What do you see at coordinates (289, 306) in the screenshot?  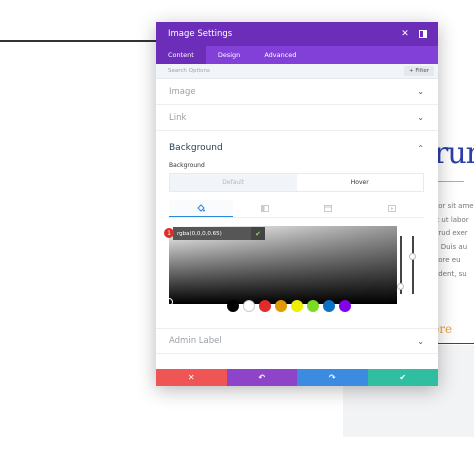 I see `color-swatches` at bounding box center [289, 306].